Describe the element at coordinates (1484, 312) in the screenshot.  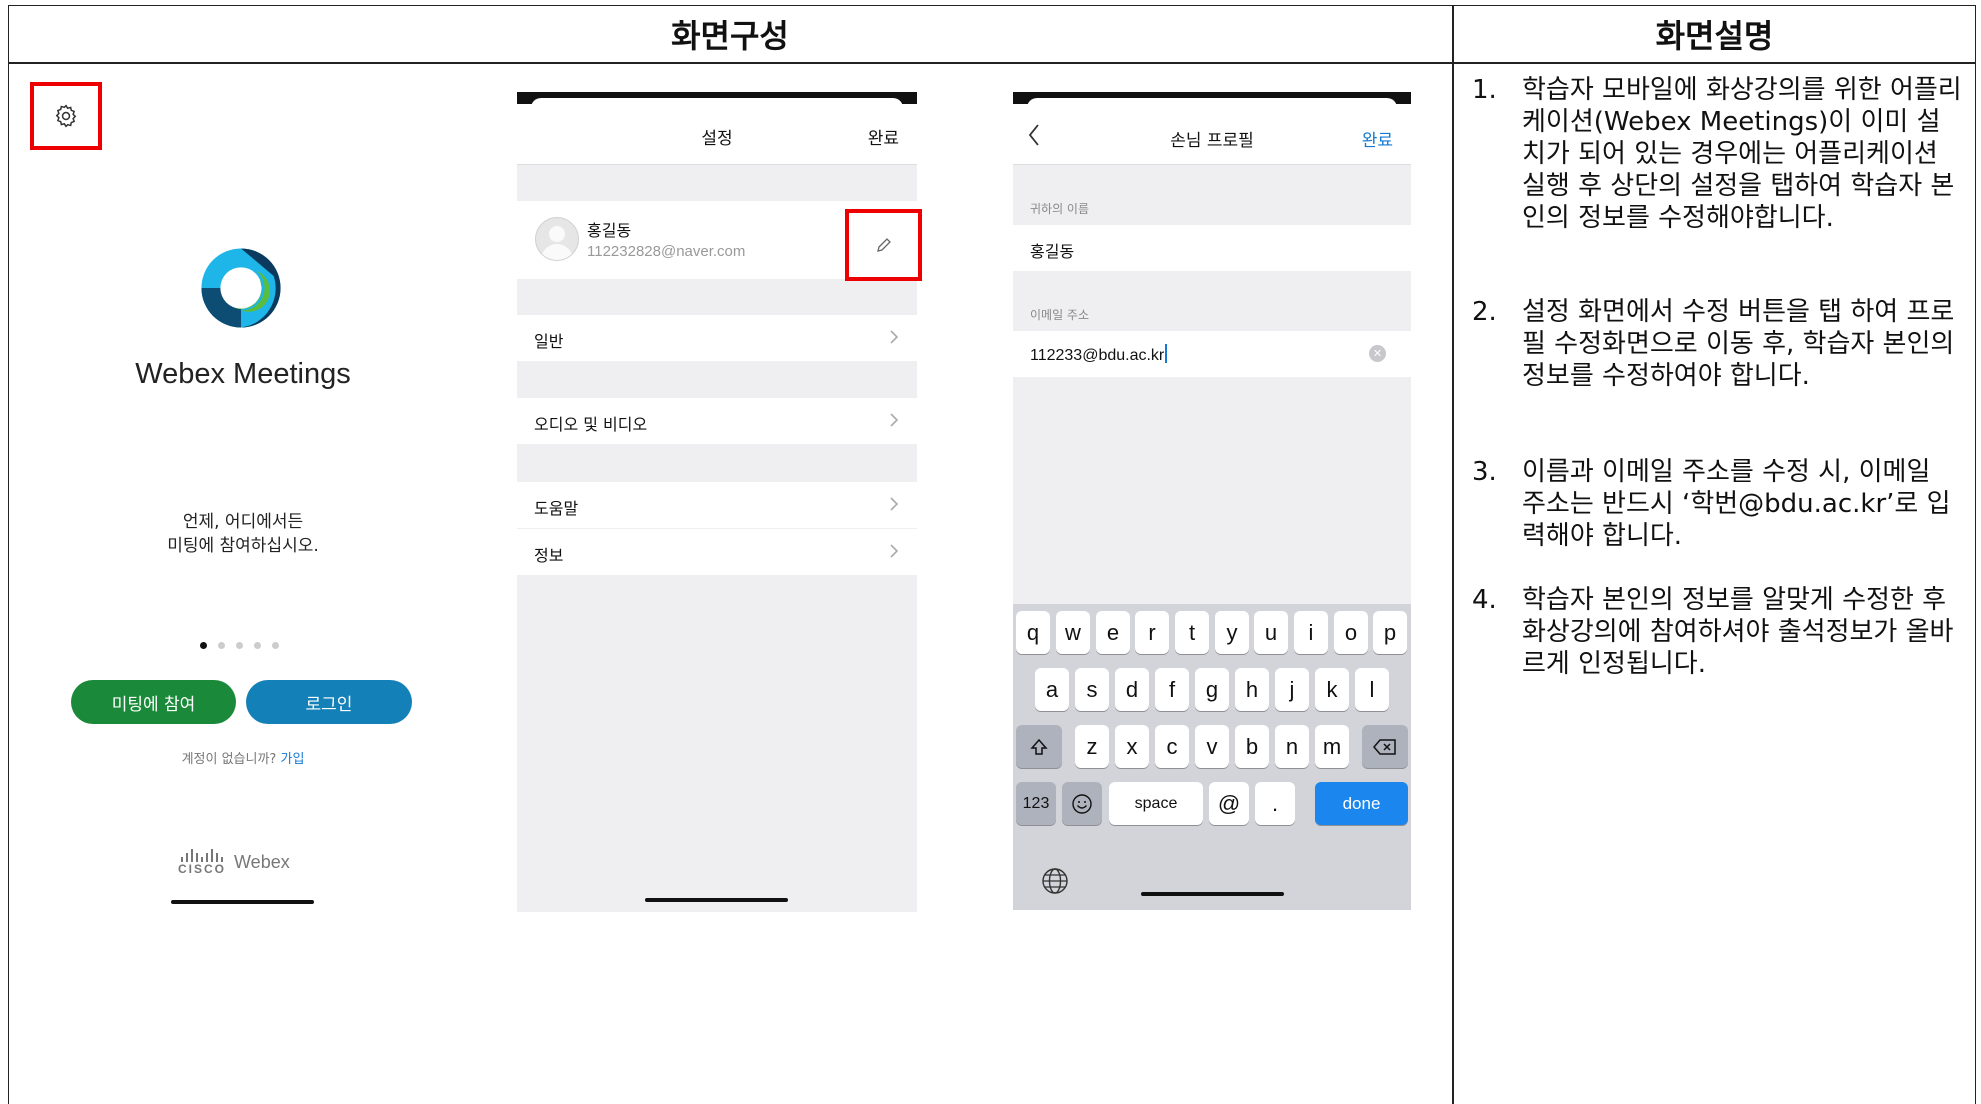
I see `description-number: 2.` at that location.